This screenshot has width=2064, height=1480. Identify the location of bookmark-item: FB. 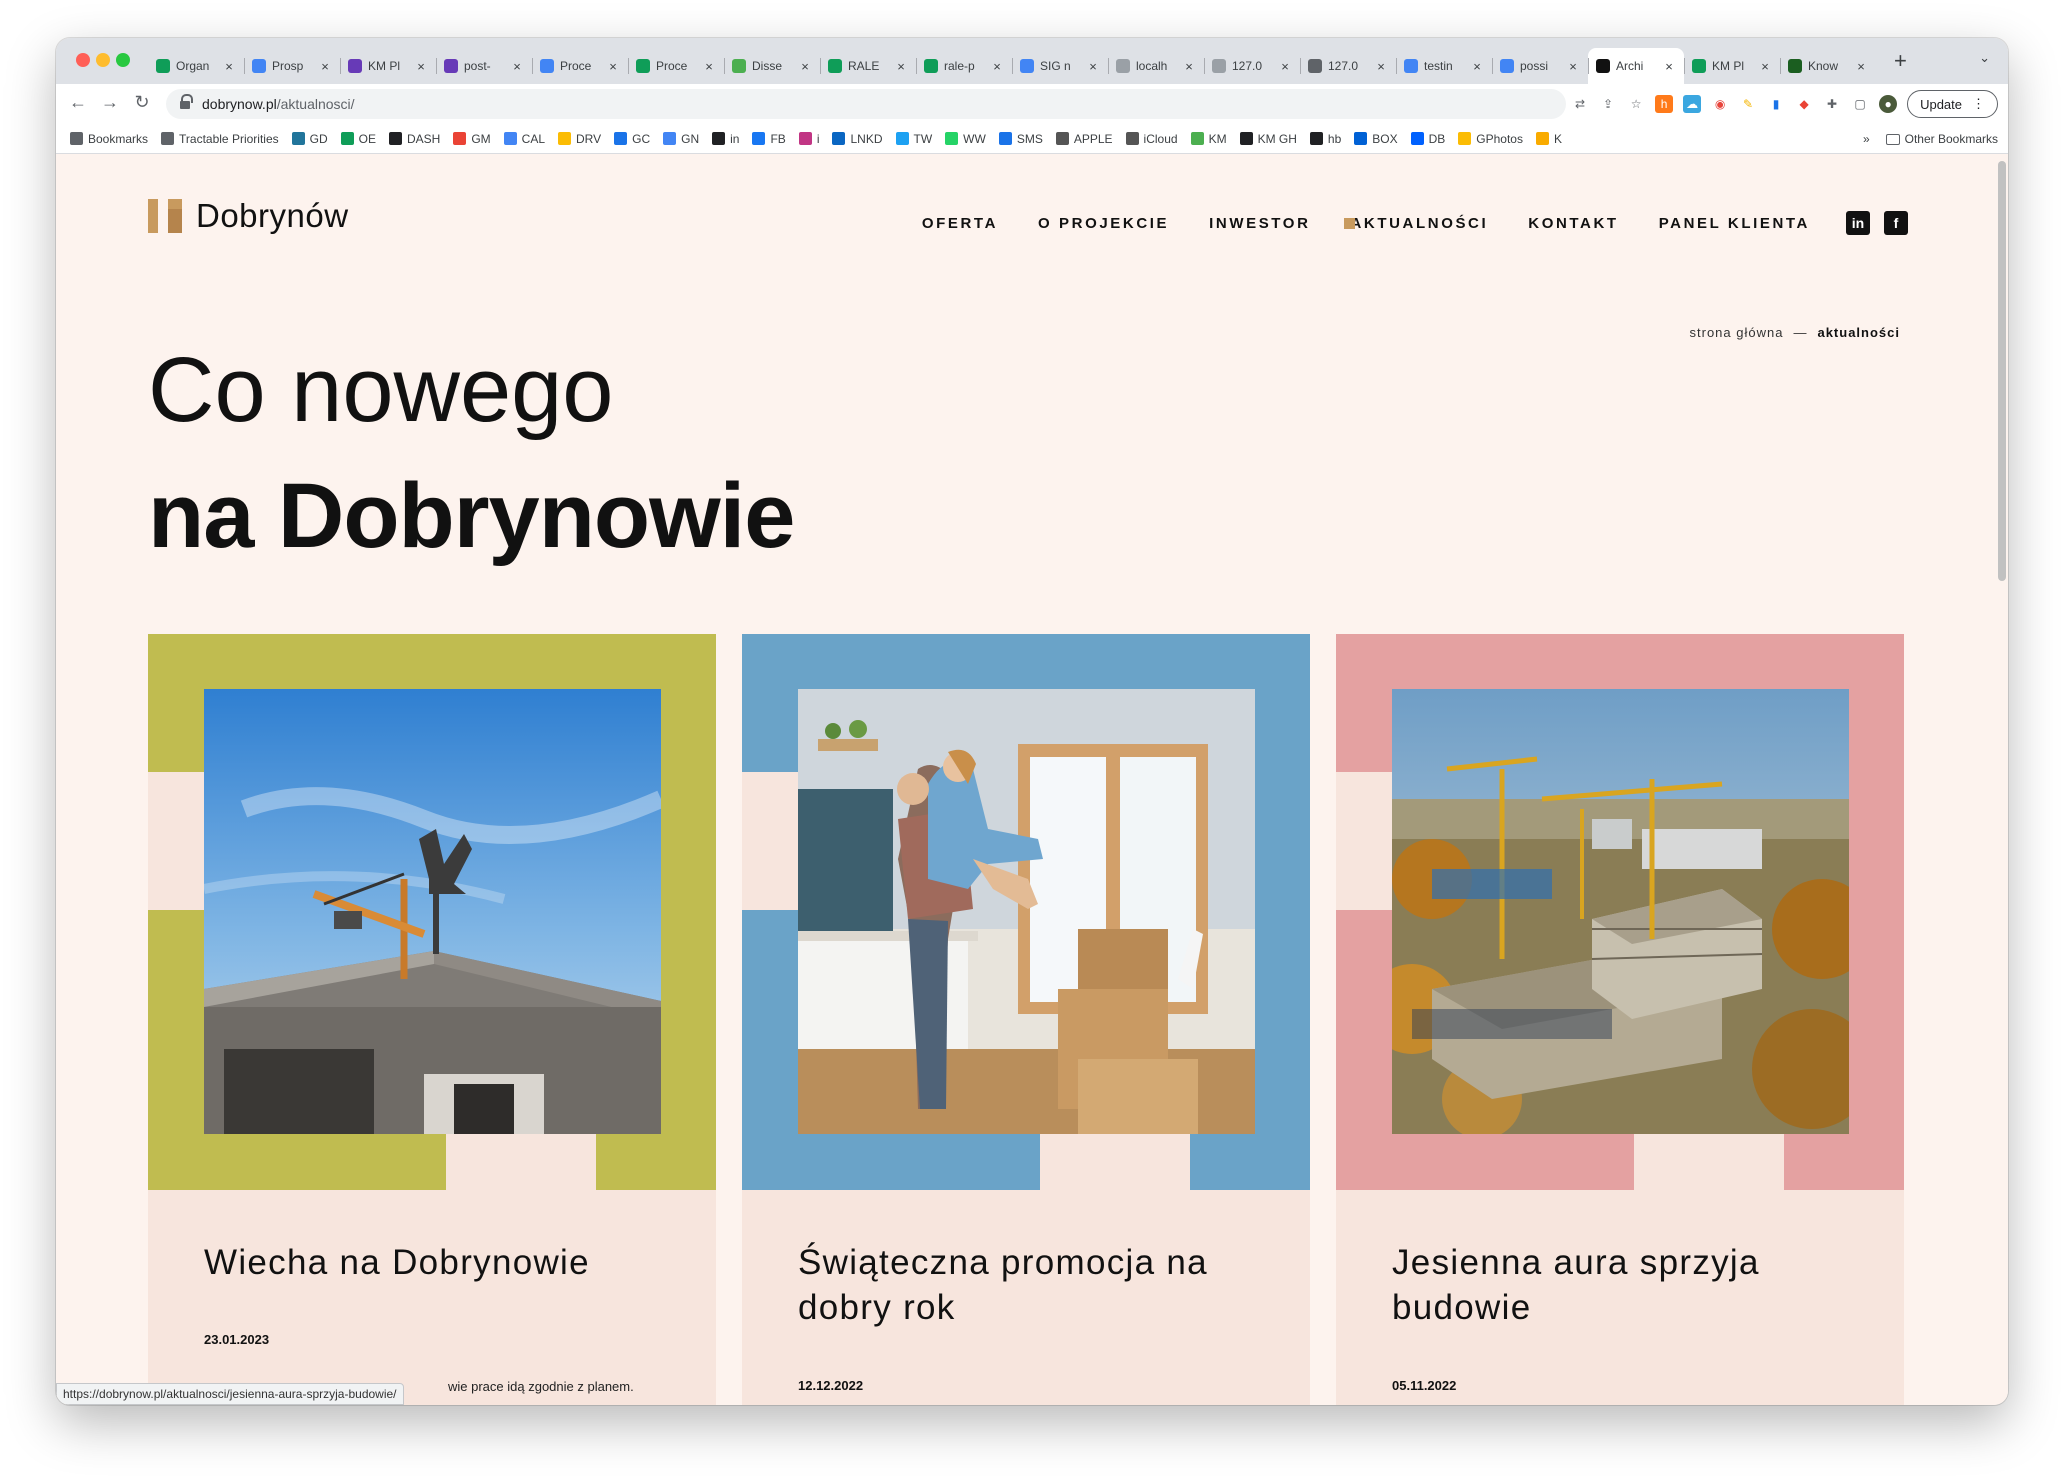
(769, 139).